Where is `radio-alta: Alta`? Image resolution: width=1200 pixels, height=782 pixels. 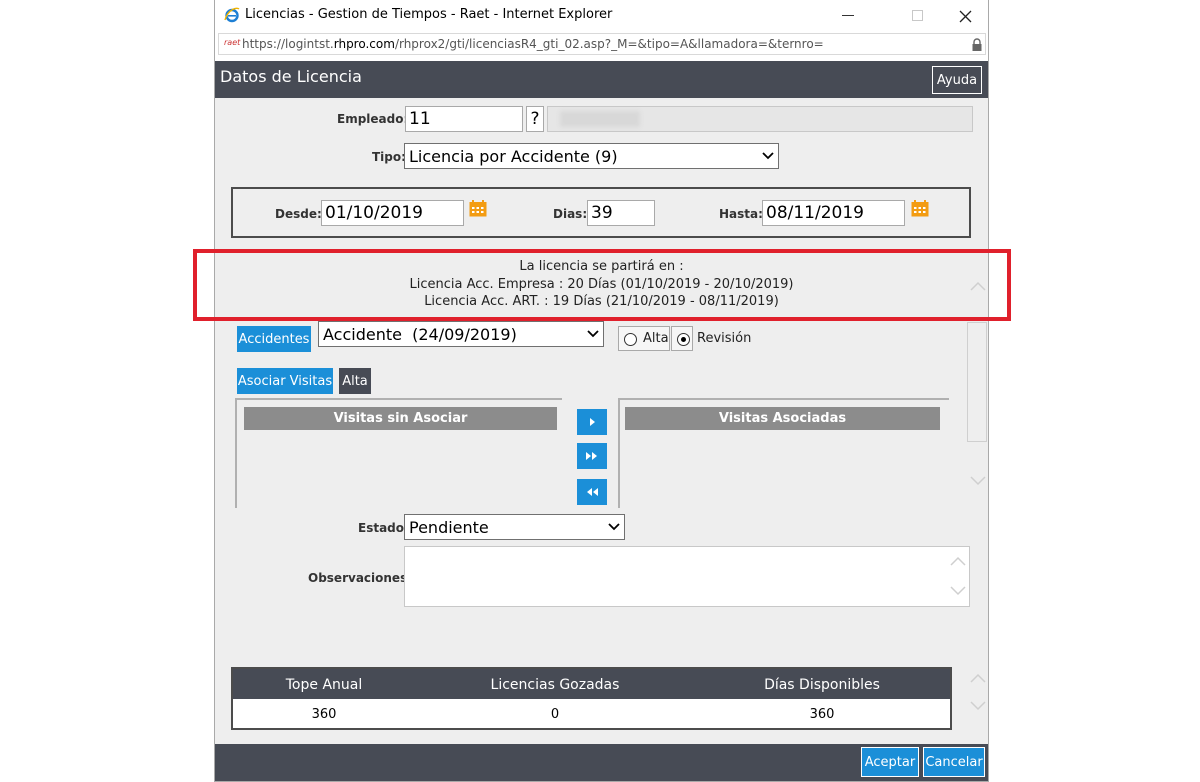 radio-alta: Alta is located at coordinates (644, 338).